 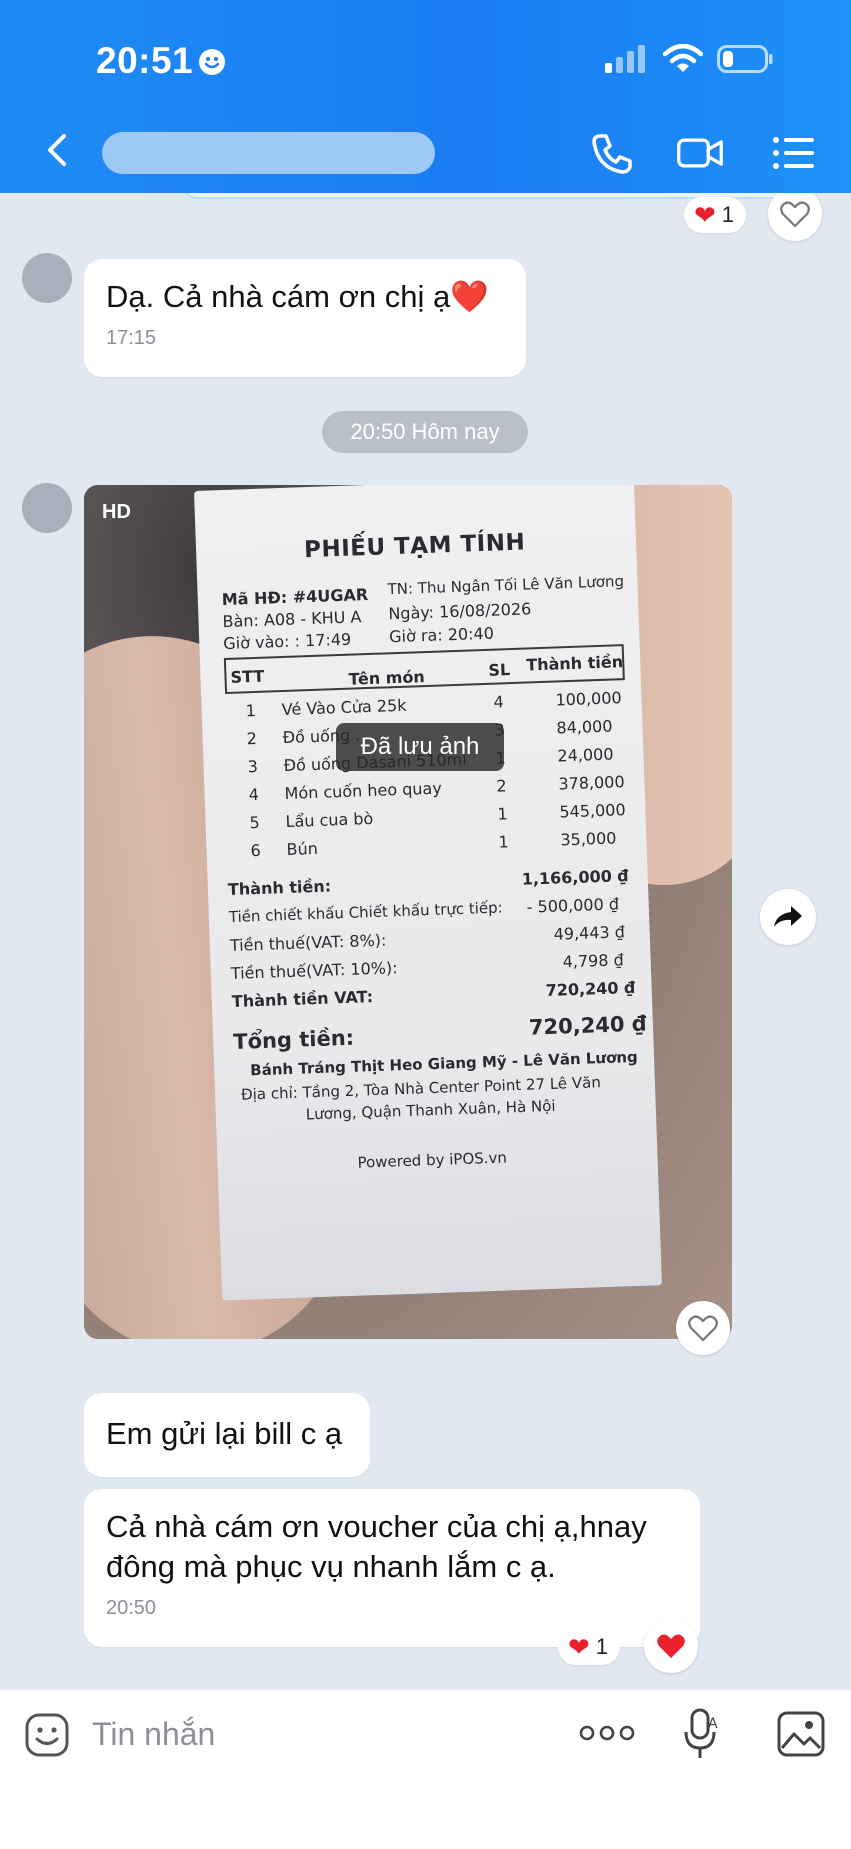 What do you see at coordinates (499, 670) in the screenshot?
I see `col-qty: SL` at bounding box center [499, 670].